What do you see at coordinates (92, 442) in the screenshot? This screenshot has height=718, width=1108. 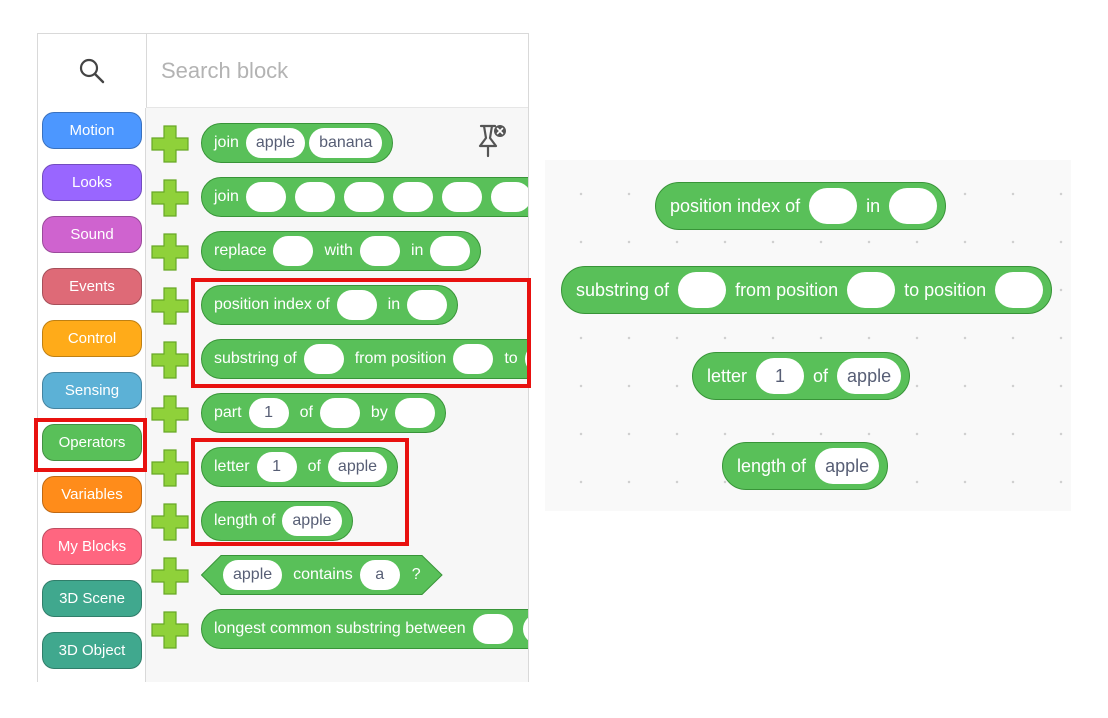 I see `category-operators: Operators` at bounding box center [92, 442].